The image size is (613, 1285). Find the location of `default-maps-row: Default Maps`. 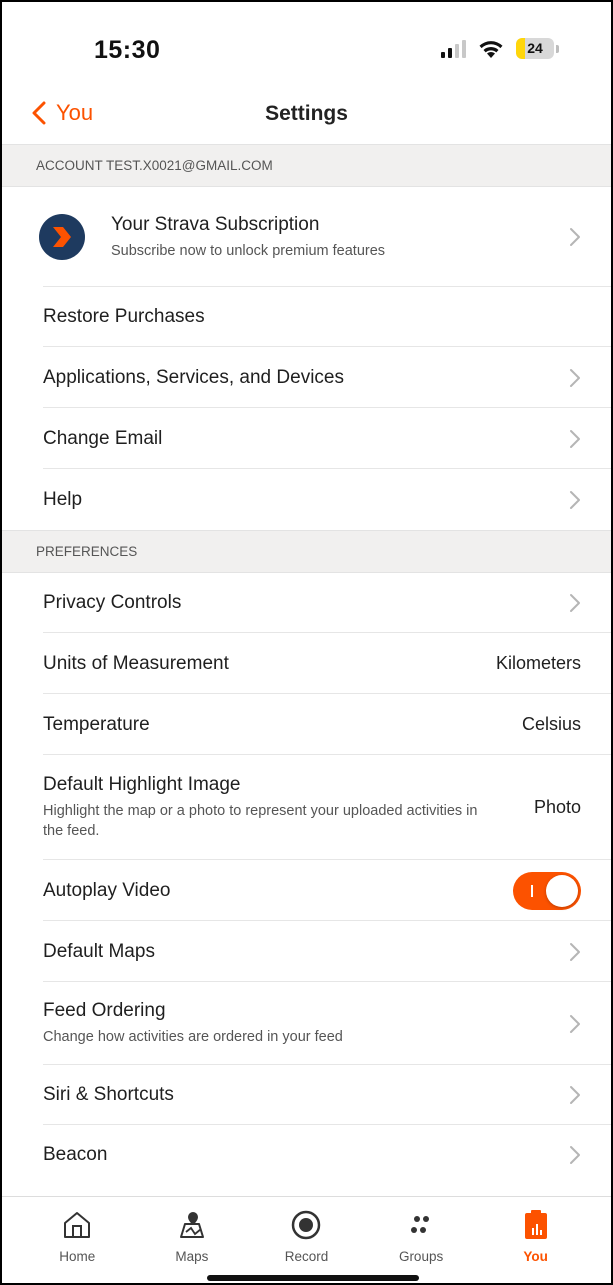

default-maps-row: Default Maps is located at coordinates (306, 951).